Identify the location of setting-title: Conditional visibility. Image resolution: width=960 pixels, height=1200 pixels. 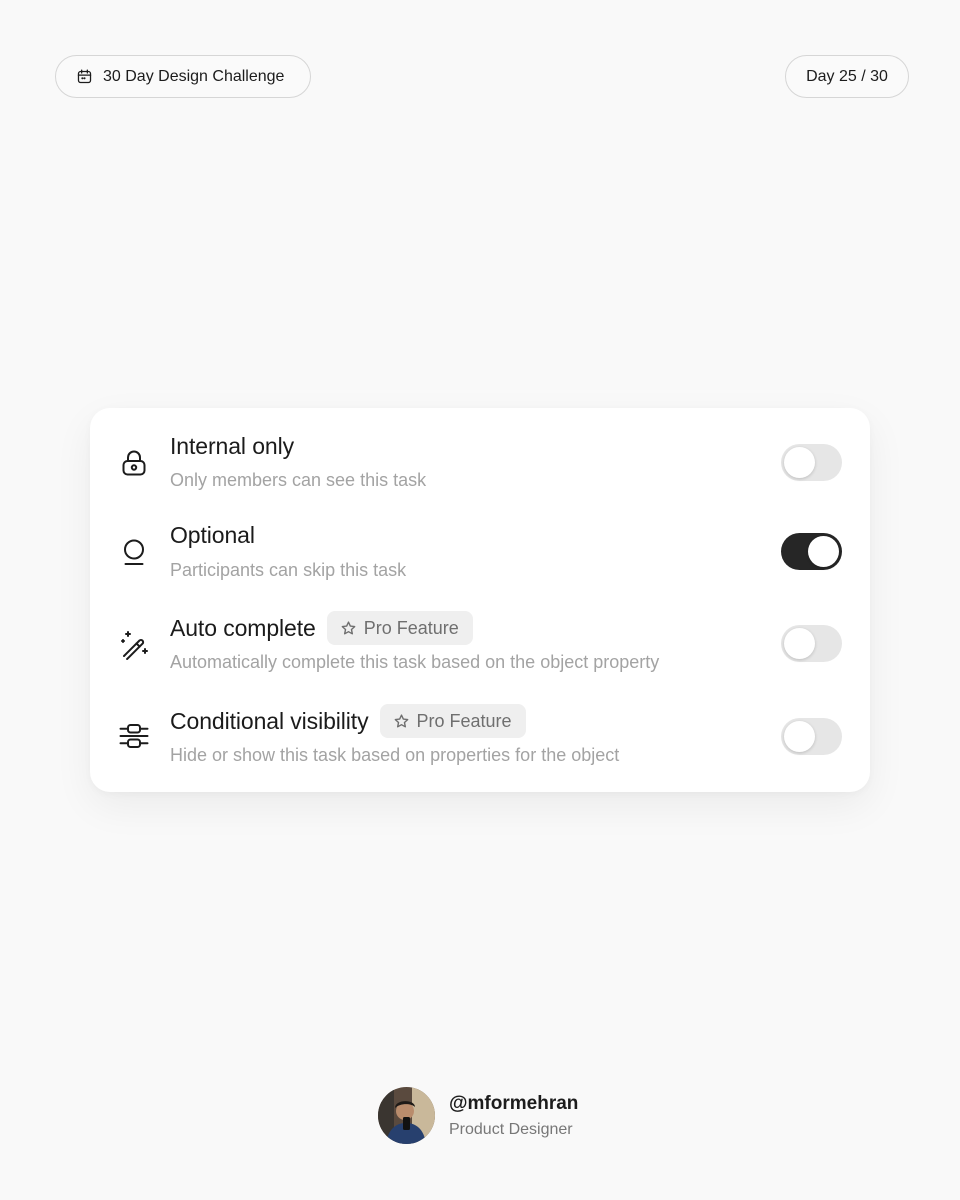
(269, 720).